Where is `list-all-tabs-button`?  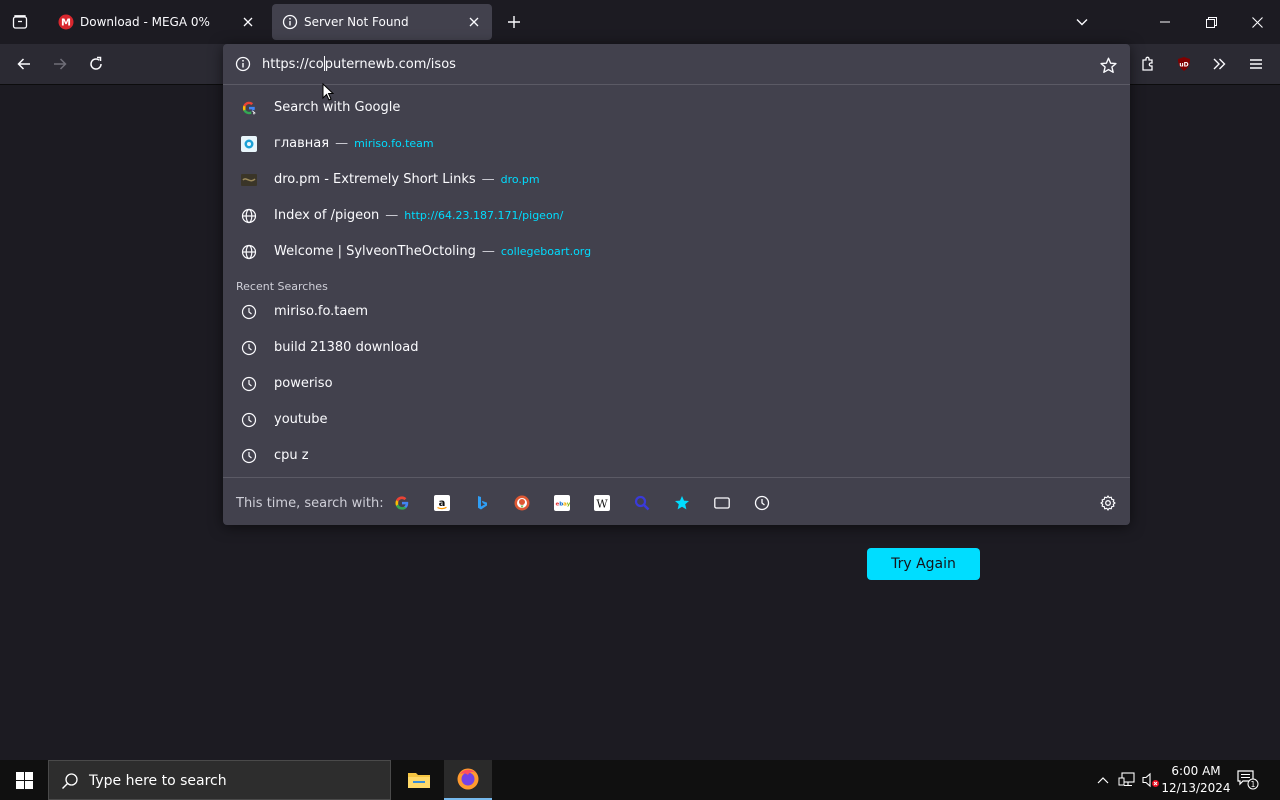
list-all-tabs-button is located at coordinates (1082, 22).